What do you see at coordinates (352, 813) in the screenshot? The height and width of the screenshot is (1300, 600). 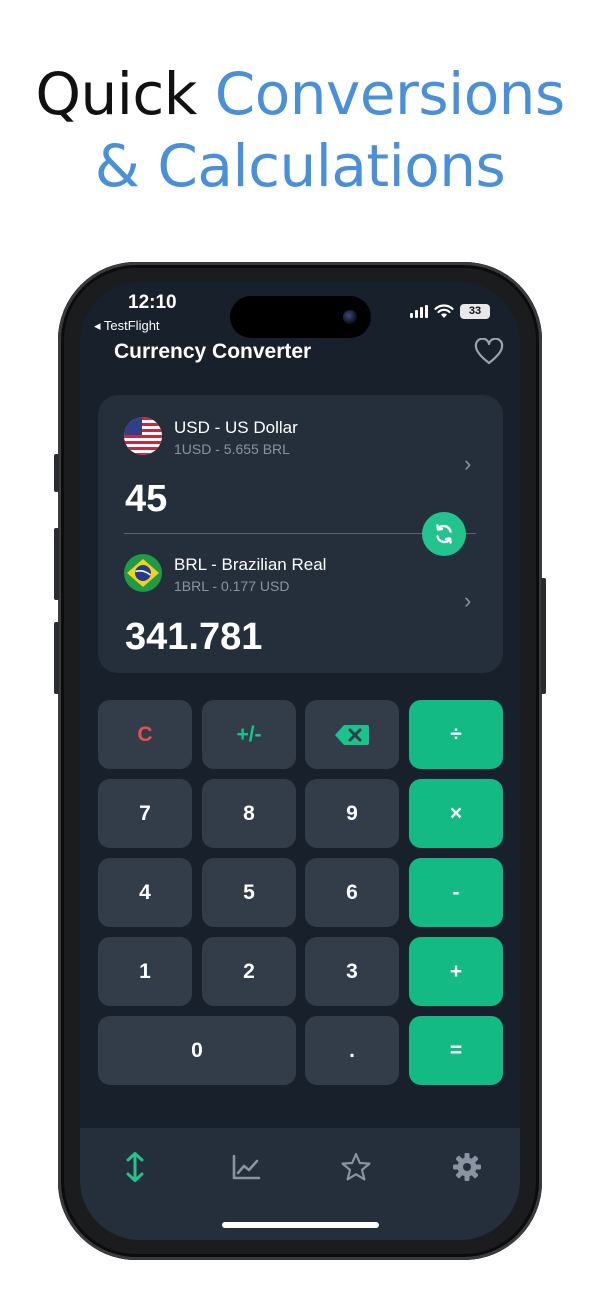 I see `digit-9-button: 9` at bounding box center [352, 813].